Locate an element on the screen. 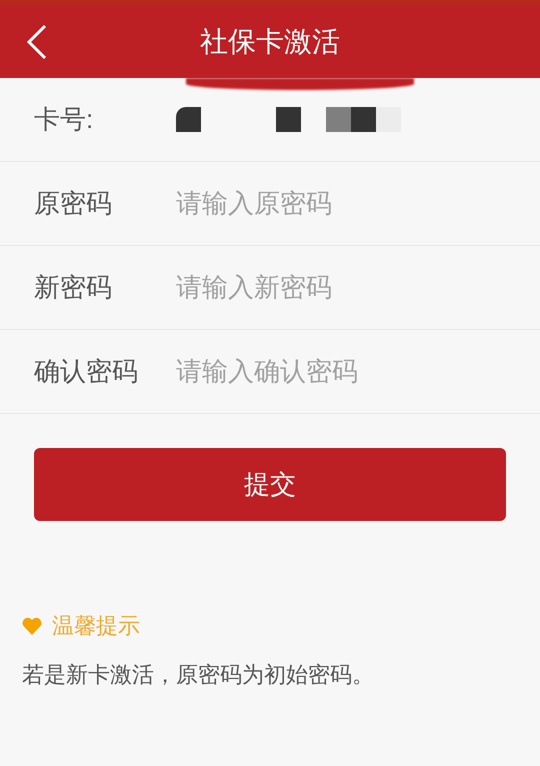 The height and width of the screenshot is (766, 540). password-field: 请输入确认密码 is located at coordinates (341, 371).